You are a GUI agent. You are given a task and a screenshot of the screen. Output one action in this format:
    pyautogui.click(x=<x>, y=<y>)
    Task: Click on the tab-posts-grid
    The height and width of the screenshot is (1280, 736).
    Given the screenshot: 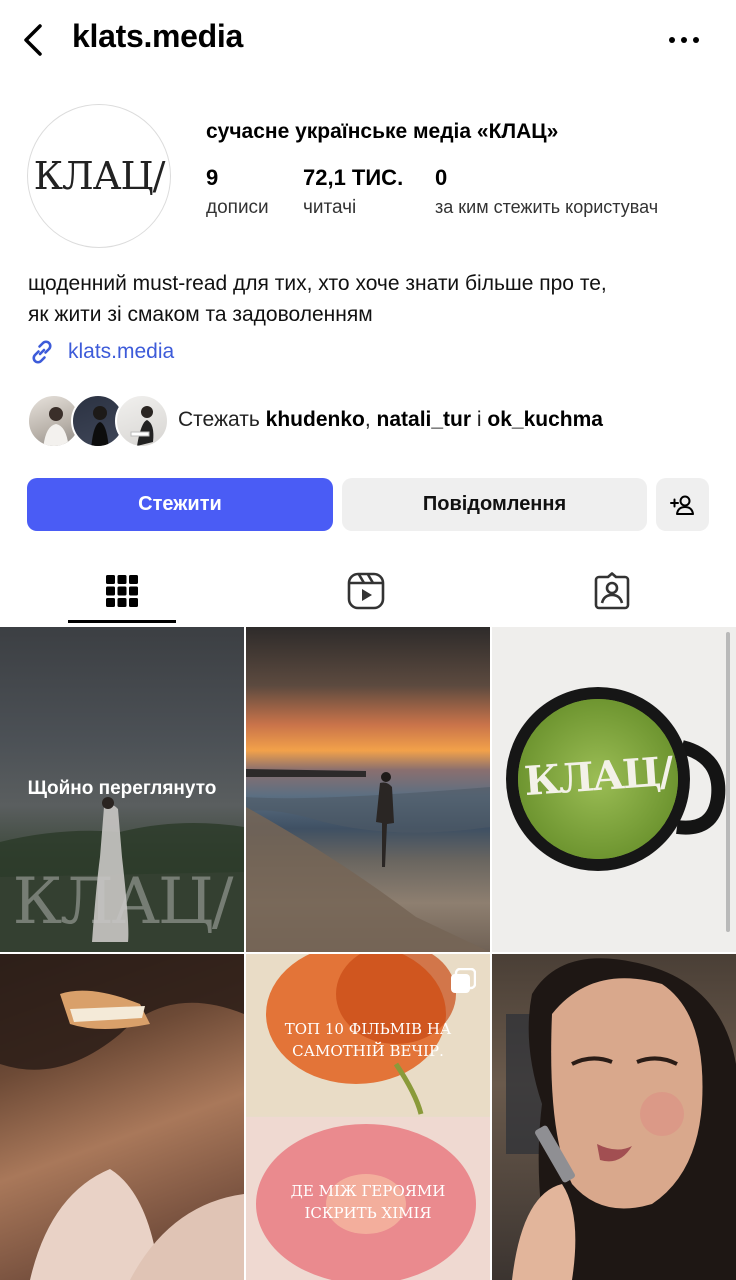 What is the action you would take?
    pyautogui.click(x=122, y=591)
    